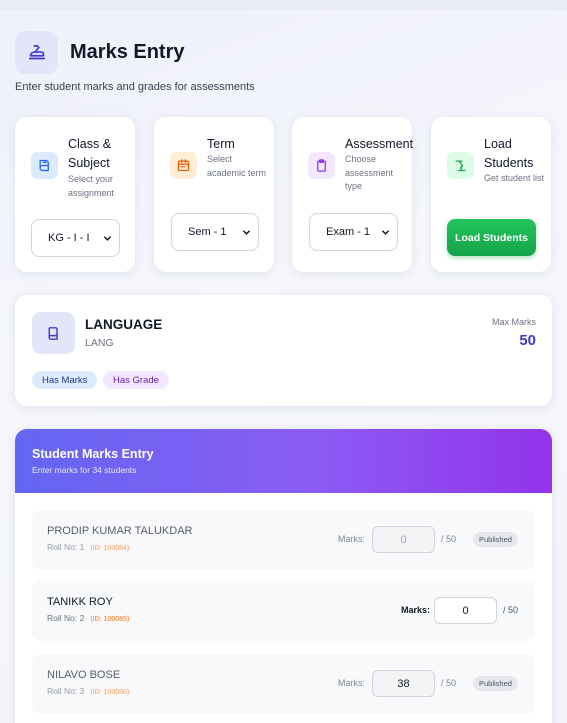 The height and width of the screenshot is (723, 567). What do you see at coordinates (527, 340) in the screenshot?
I see `max-marks-value: 50` at bounding box center [527, 340].